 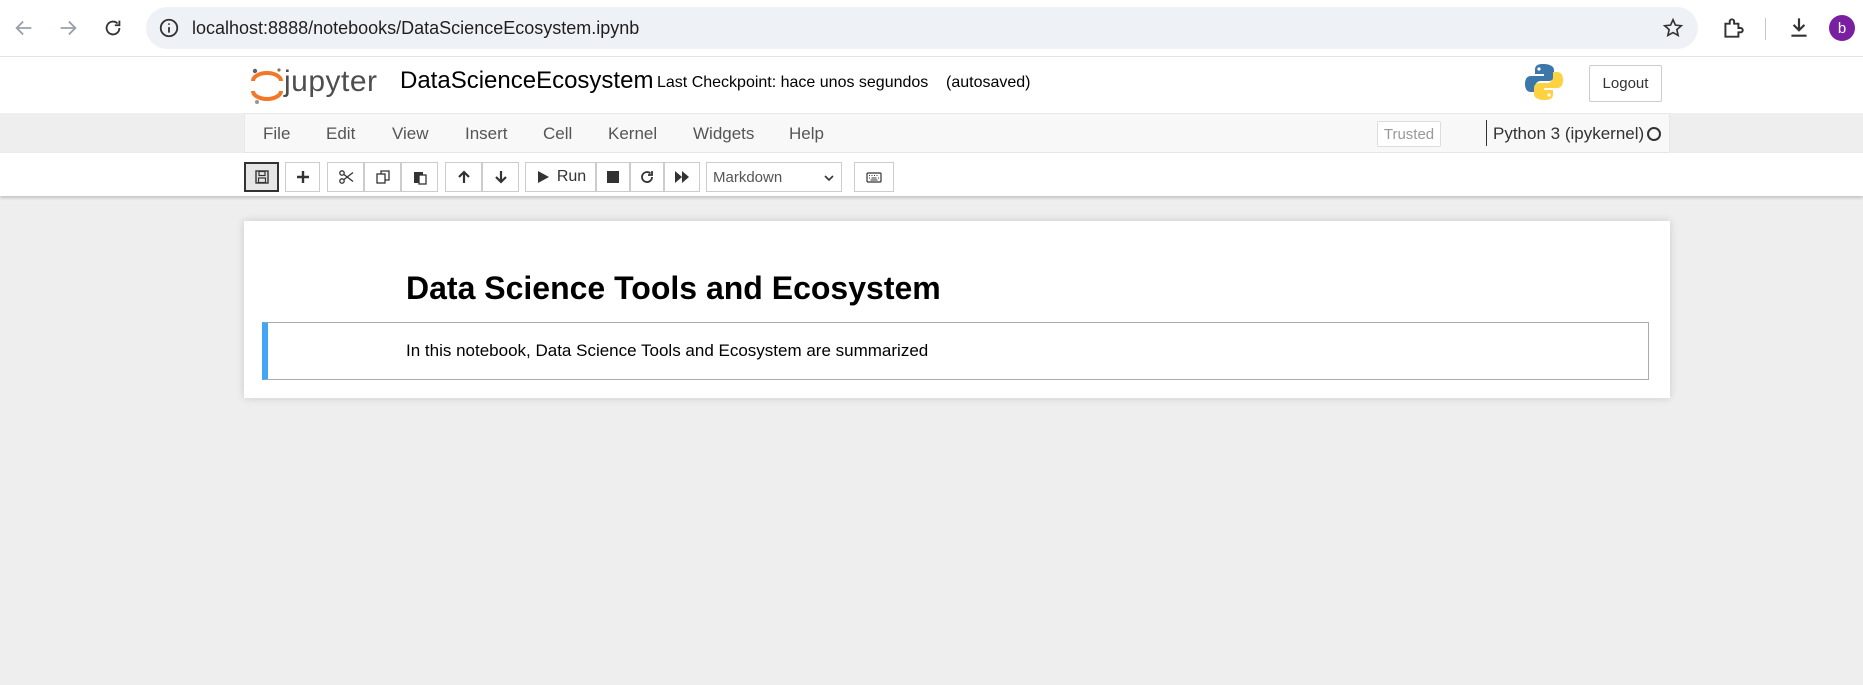 I want to click on restart-icon, so click(x=647, y=177).